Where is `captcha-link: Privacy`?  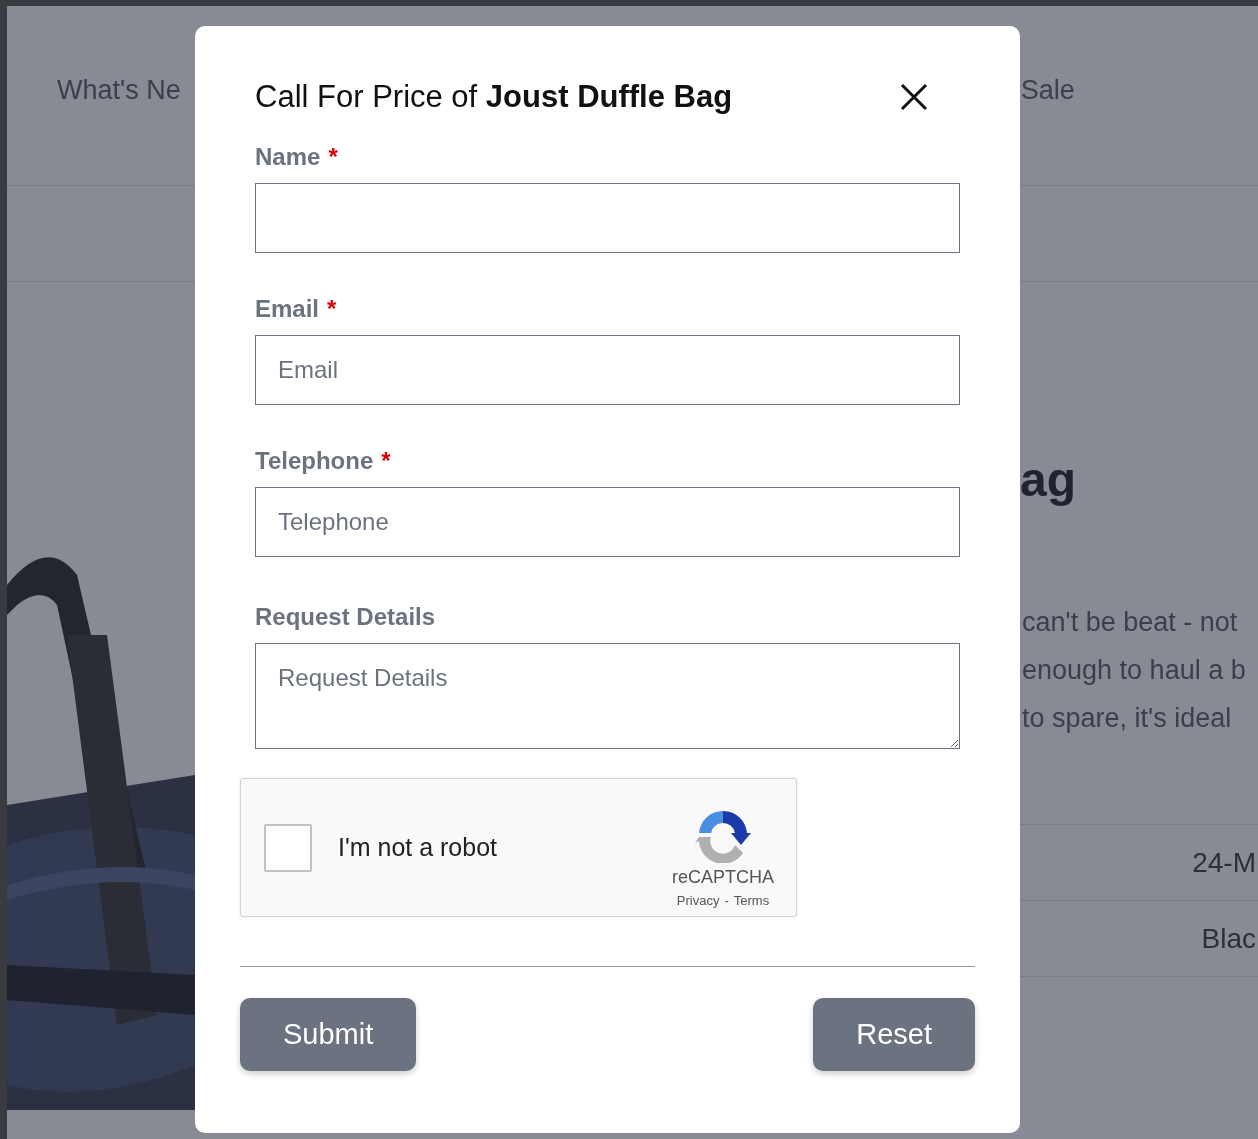
captcha-link: Privacy is located at coordinates (698, 900).